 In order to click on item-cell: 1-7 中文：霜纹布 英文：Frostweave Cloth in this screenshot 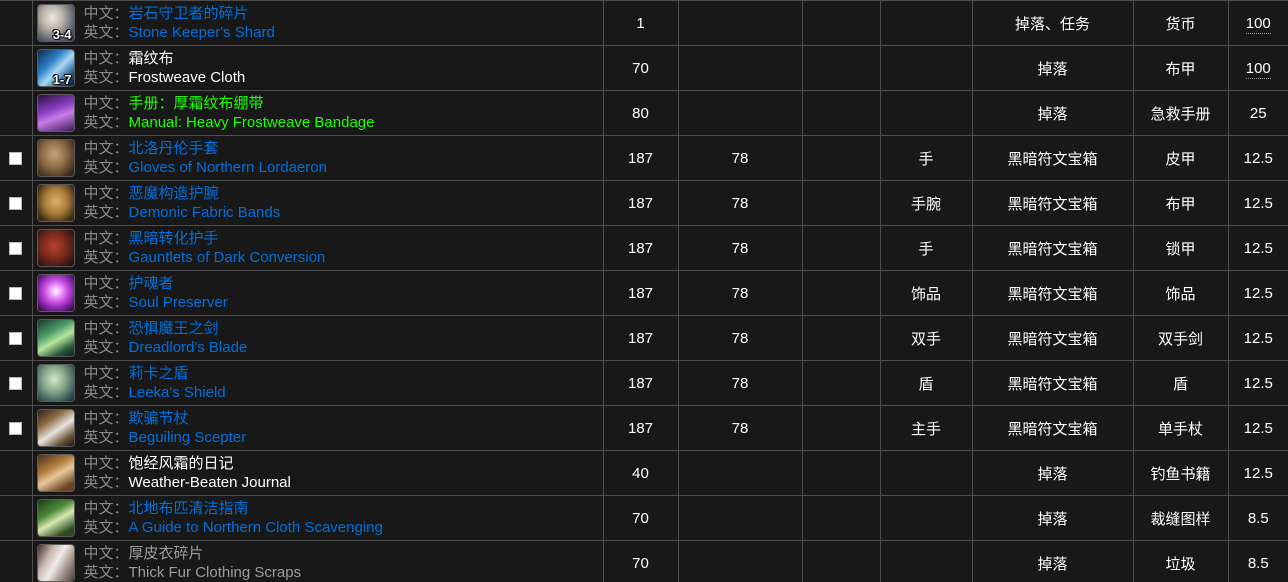, I will do `click(318, 68)`.